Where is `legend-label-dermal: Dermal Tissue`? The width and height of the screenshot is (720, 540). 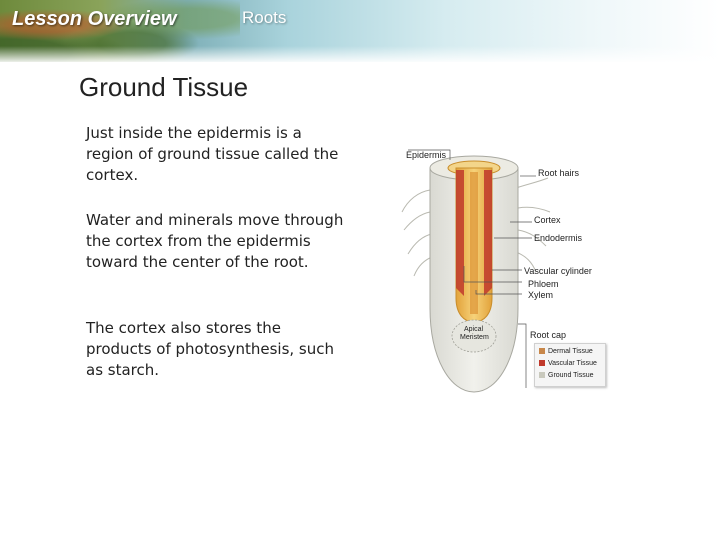 legend-label-dermal: Dermal Tissue is located at coordinates (570, 351).